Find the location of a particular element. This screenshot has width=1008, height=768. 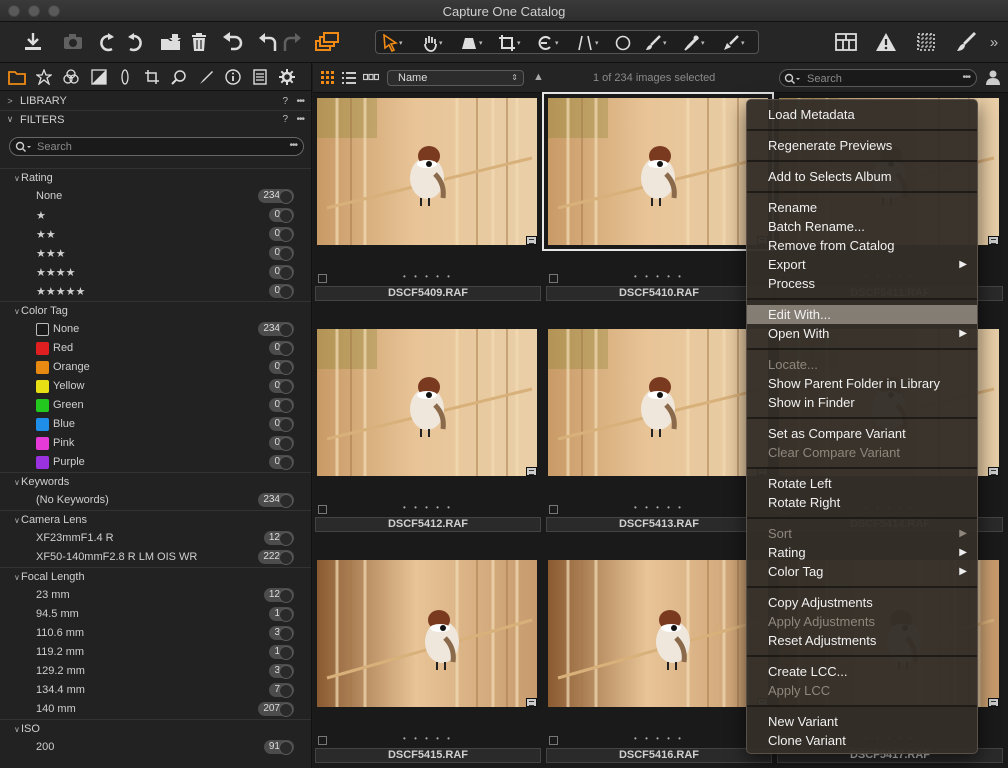

filter-row: 200 91 is located at coordinates (155, 747).